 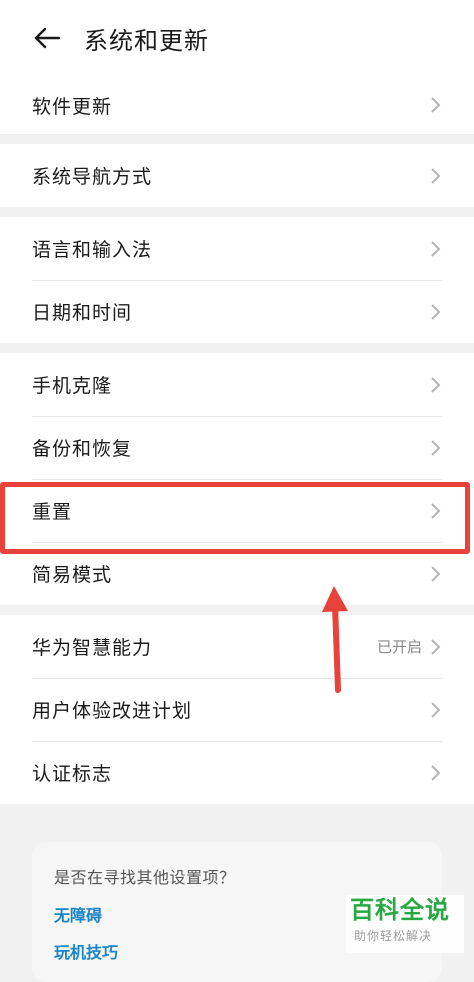 I want to click on status-value: 已开启, so click(x=399, y=647).